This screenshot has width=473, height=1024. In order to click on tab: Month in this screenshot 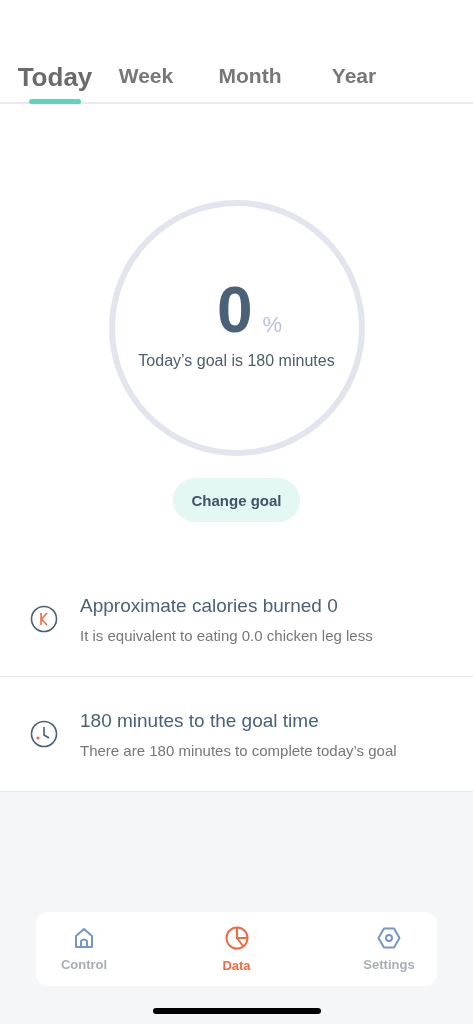, I will do `click(250, 72)`.